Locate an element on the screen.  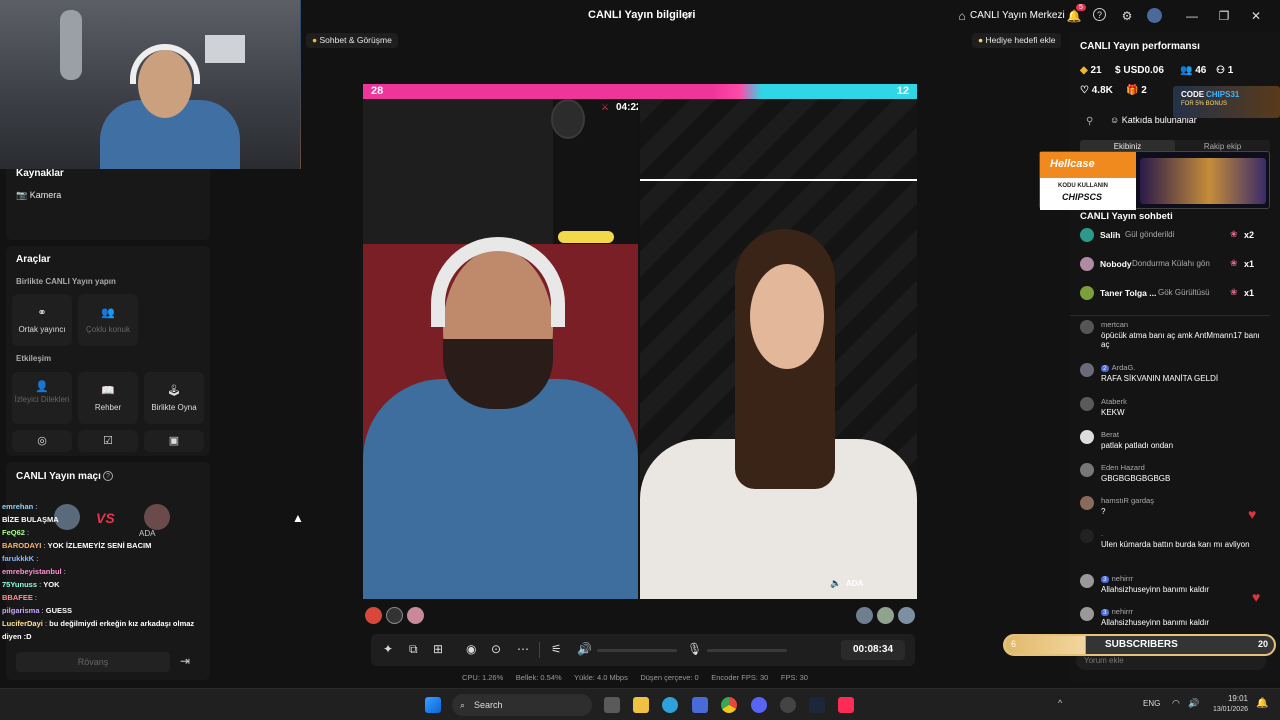
windows-start-icon is located at coordinates (433, 705).